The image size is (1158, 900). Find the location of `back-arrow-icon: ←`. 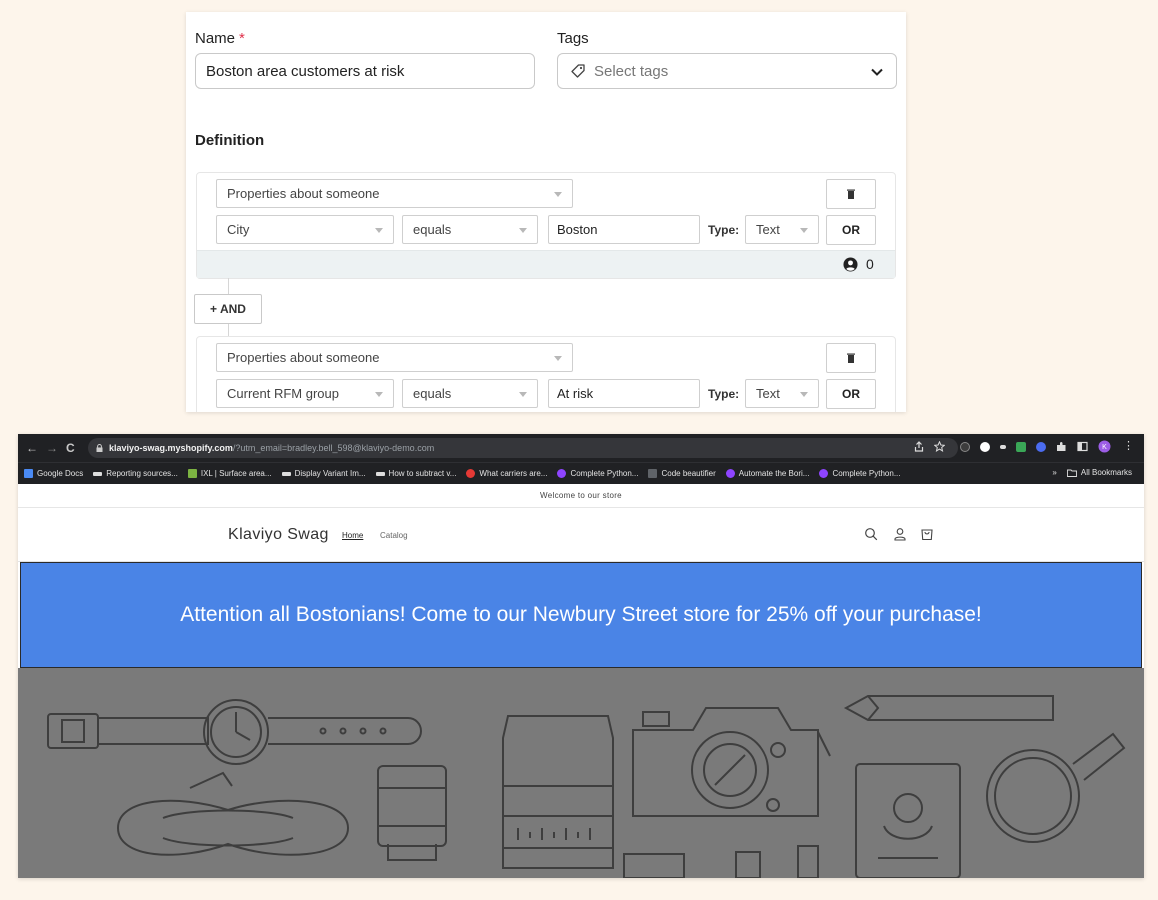

back-arrow-icon: ← is located at coordinates (32, 448).